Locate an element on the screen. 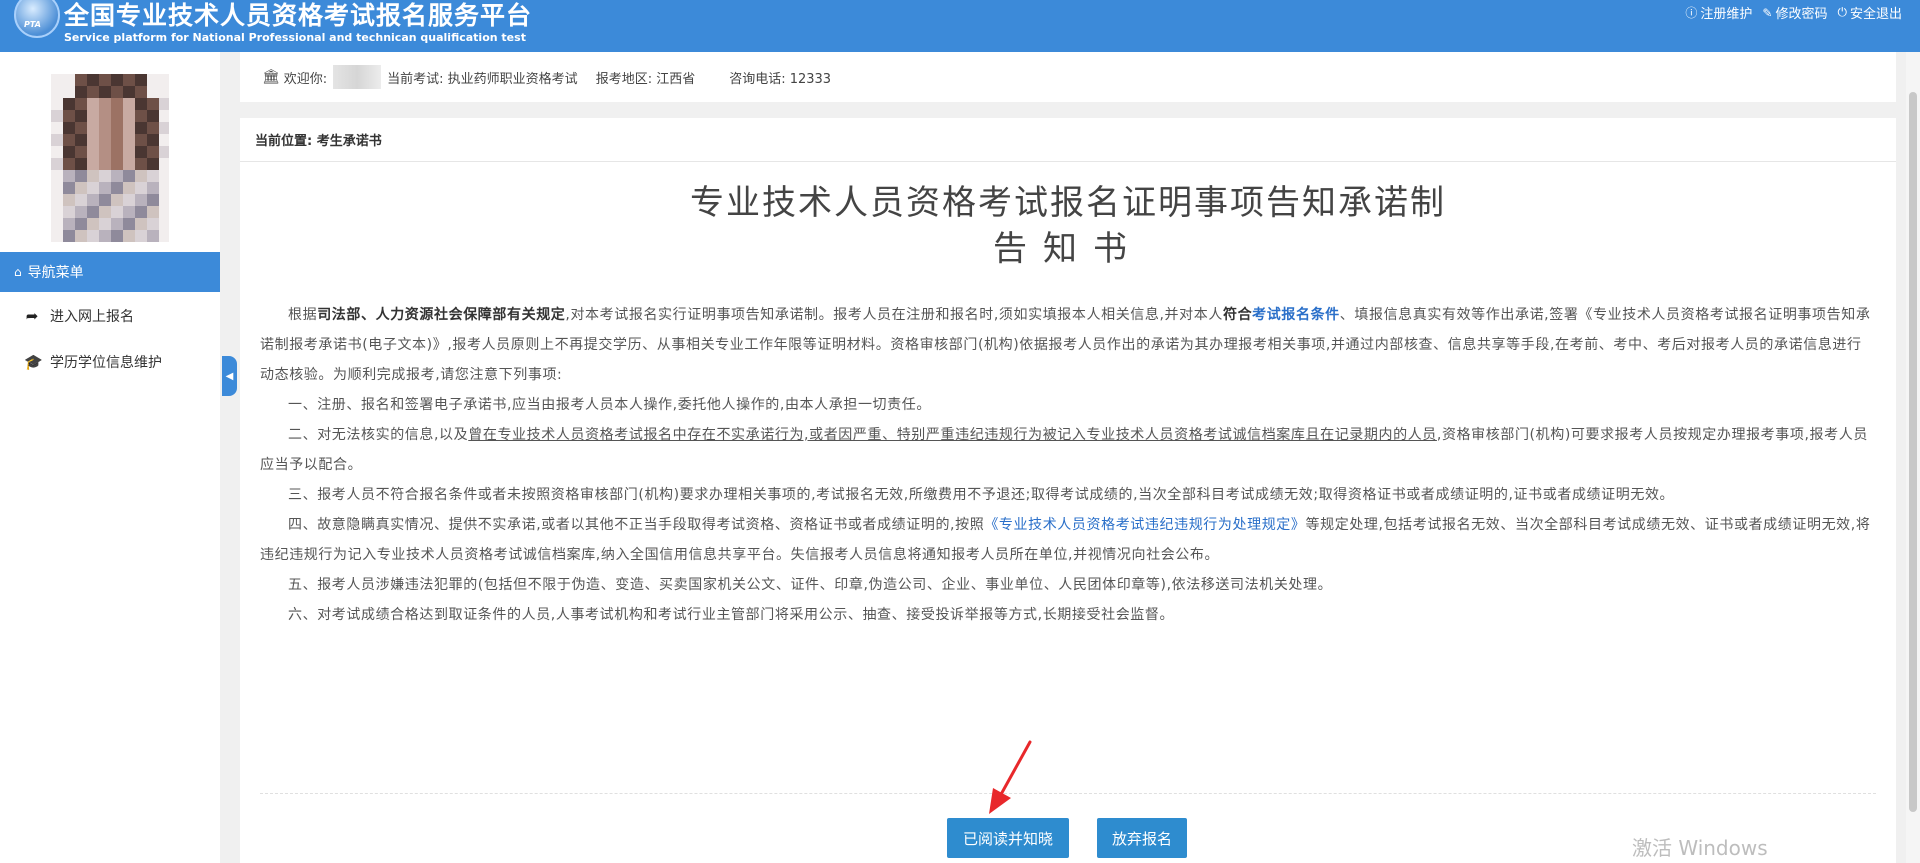  read-and-acknowledge-button: 已阅读并知晓 is located at coordinates (1008, 838).